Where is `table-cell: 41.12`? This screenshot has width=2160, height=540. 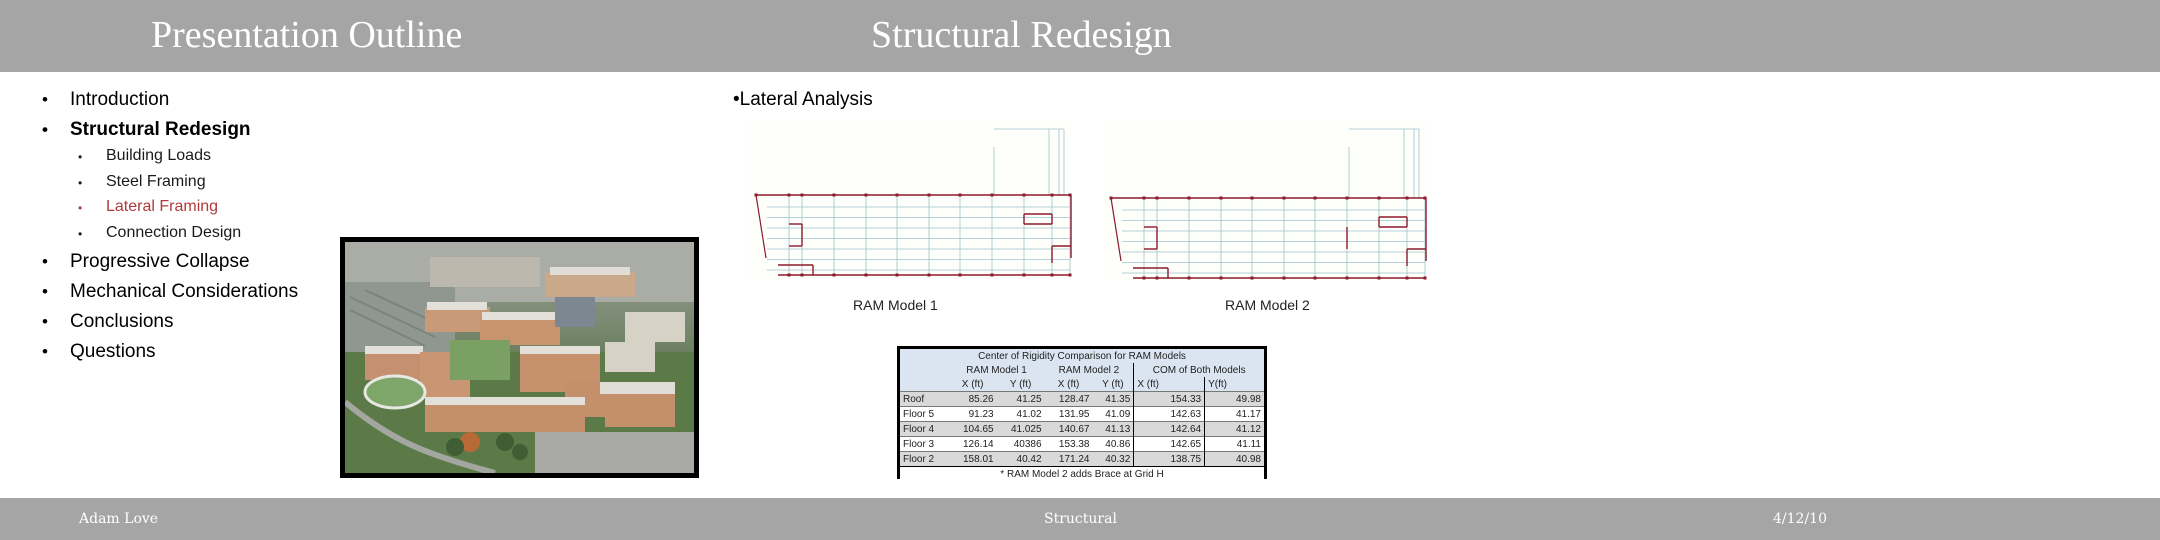
table-cell: 41.12 is located at coordinates (1234, 429).